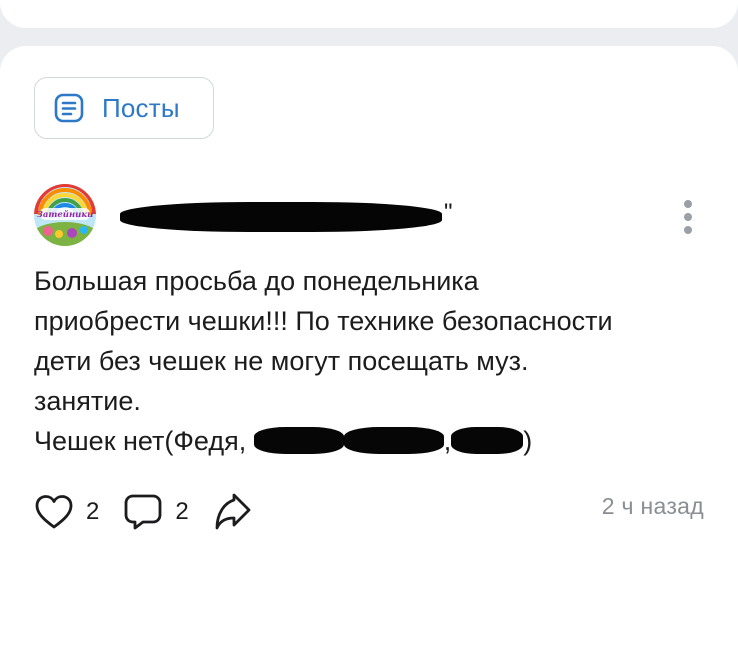  Describe the element at coordinates (688, 218) in the screenshot. I see `kebab-menu-icon` at that location.